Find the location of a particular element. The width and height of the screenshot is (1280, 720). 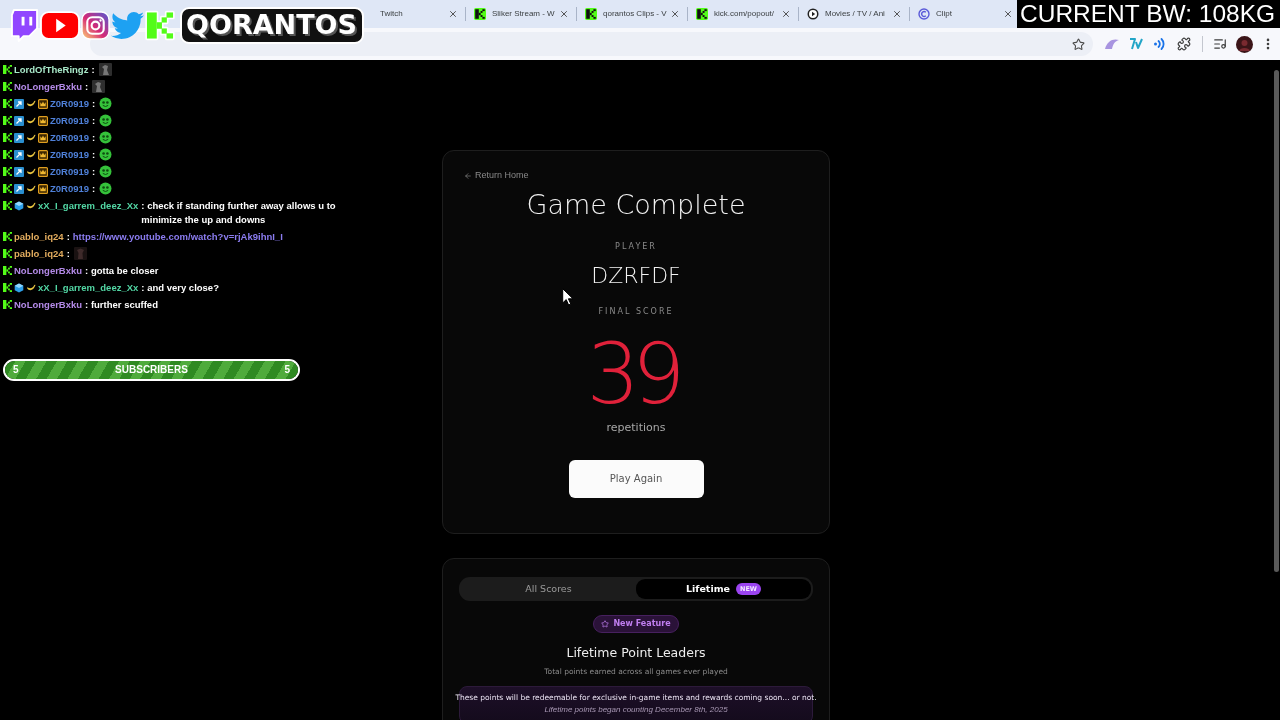

return-home-link: Return Home is located at coordinates (496, 175).